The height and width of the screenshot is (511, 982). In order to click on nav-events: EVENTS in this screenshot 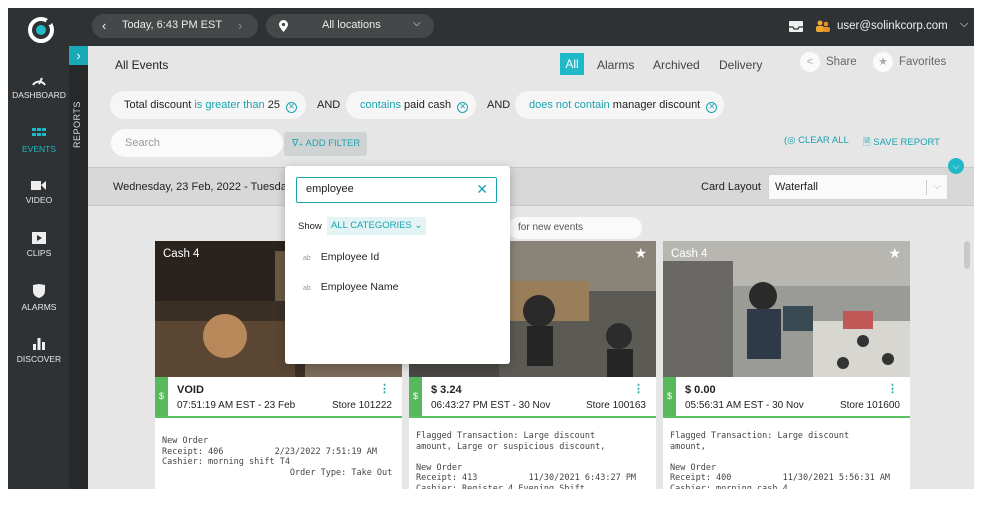, I will do `click(39, 141)`.